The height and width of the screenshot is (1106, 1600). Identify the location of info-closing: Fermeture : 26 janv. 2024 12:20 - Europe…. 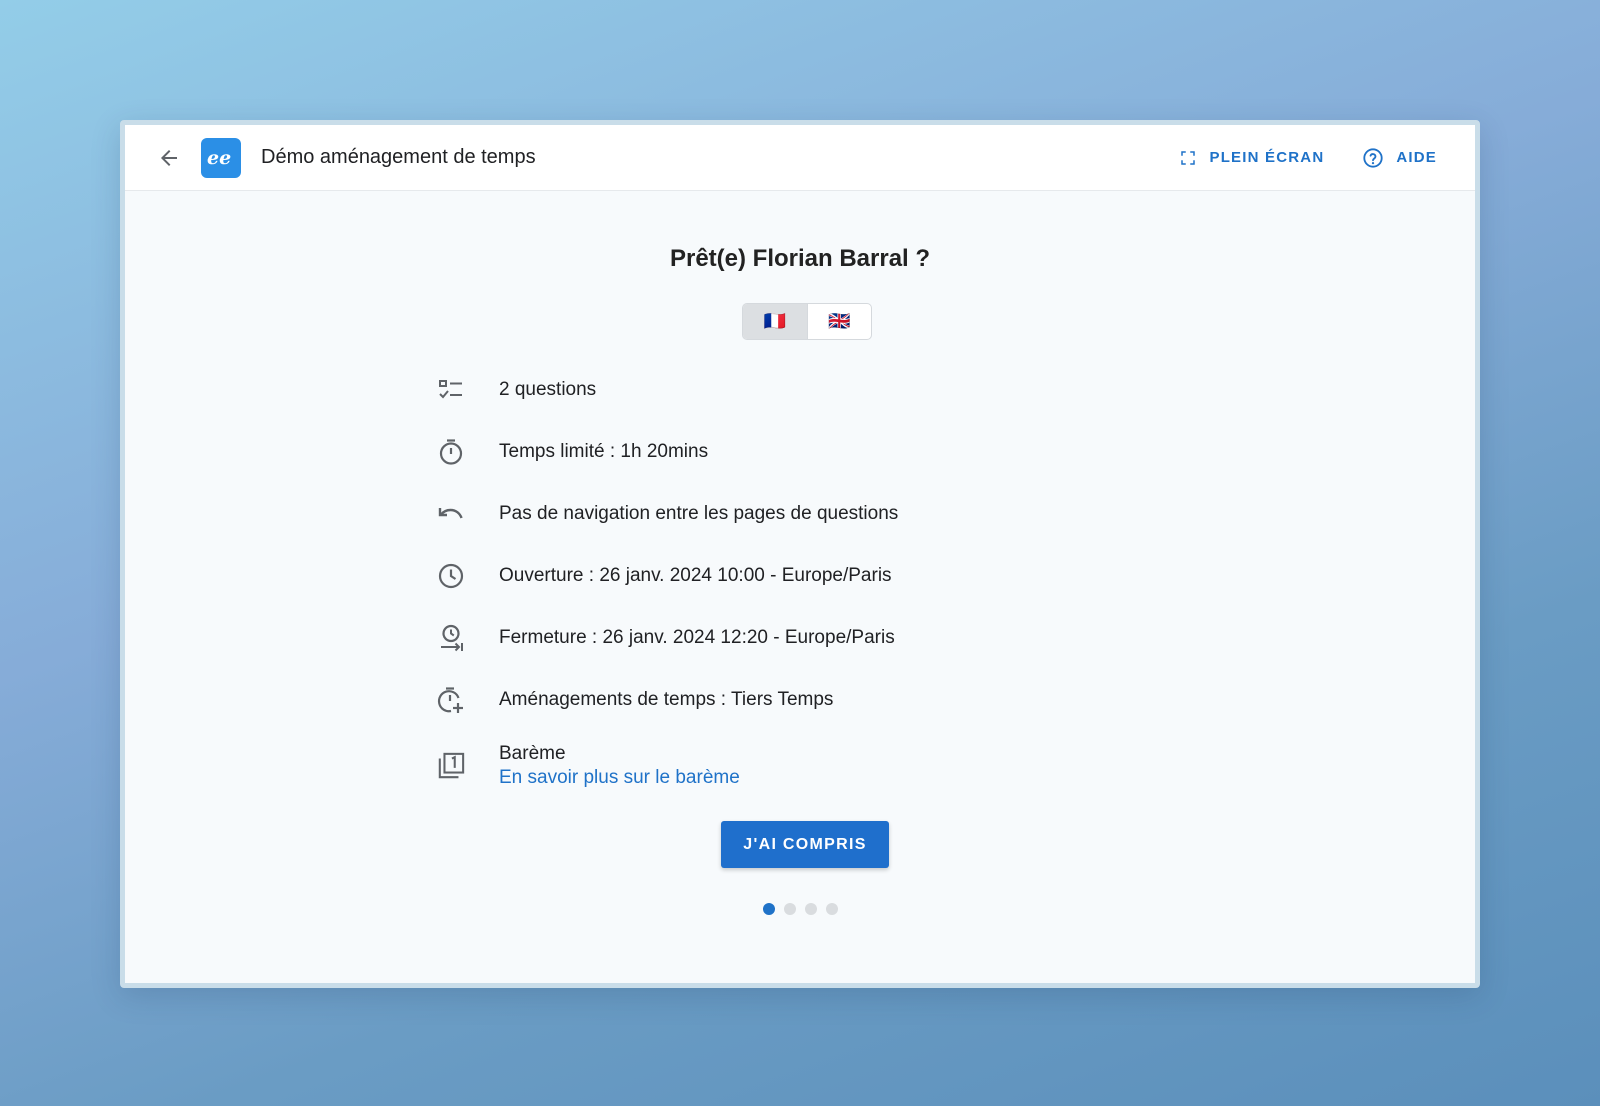
(737, 638).